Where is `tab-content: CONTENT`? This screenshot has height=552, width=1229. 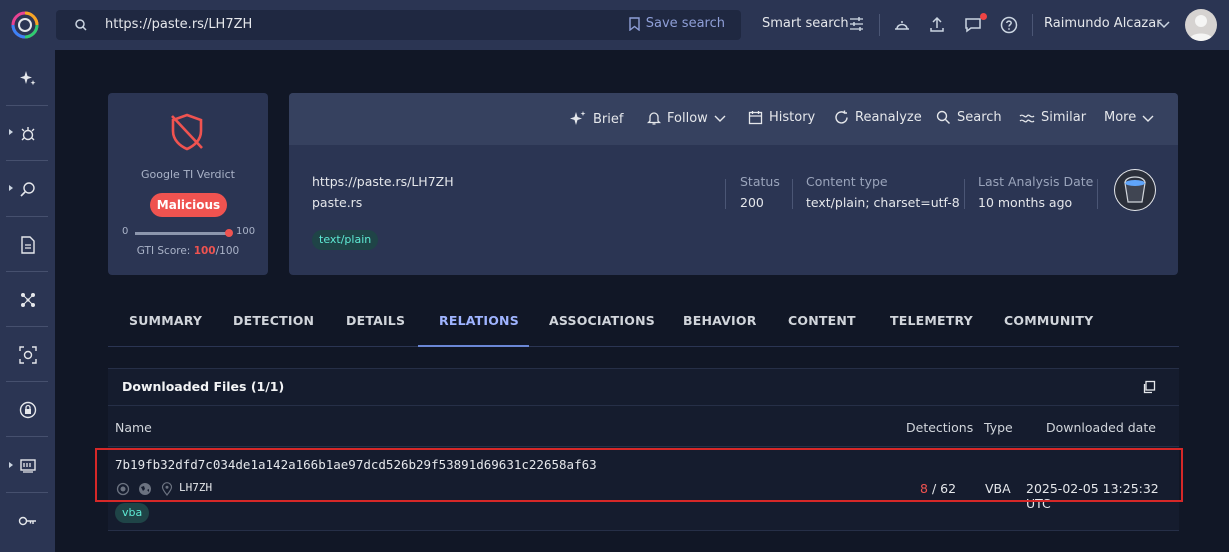 tab-content: CONTENT is located at coordinates (822, 320).